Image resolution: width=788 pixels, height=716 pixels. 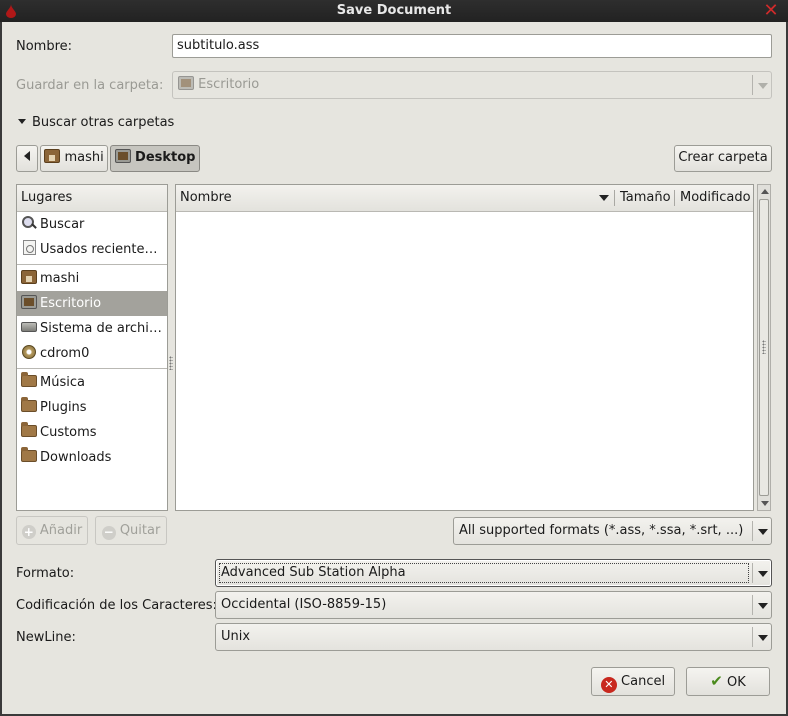 What do you see at coordinates (218, 45) in the screenshot?
I see `filename-value: subtitulo.ass` at bounding box center [218, 45].